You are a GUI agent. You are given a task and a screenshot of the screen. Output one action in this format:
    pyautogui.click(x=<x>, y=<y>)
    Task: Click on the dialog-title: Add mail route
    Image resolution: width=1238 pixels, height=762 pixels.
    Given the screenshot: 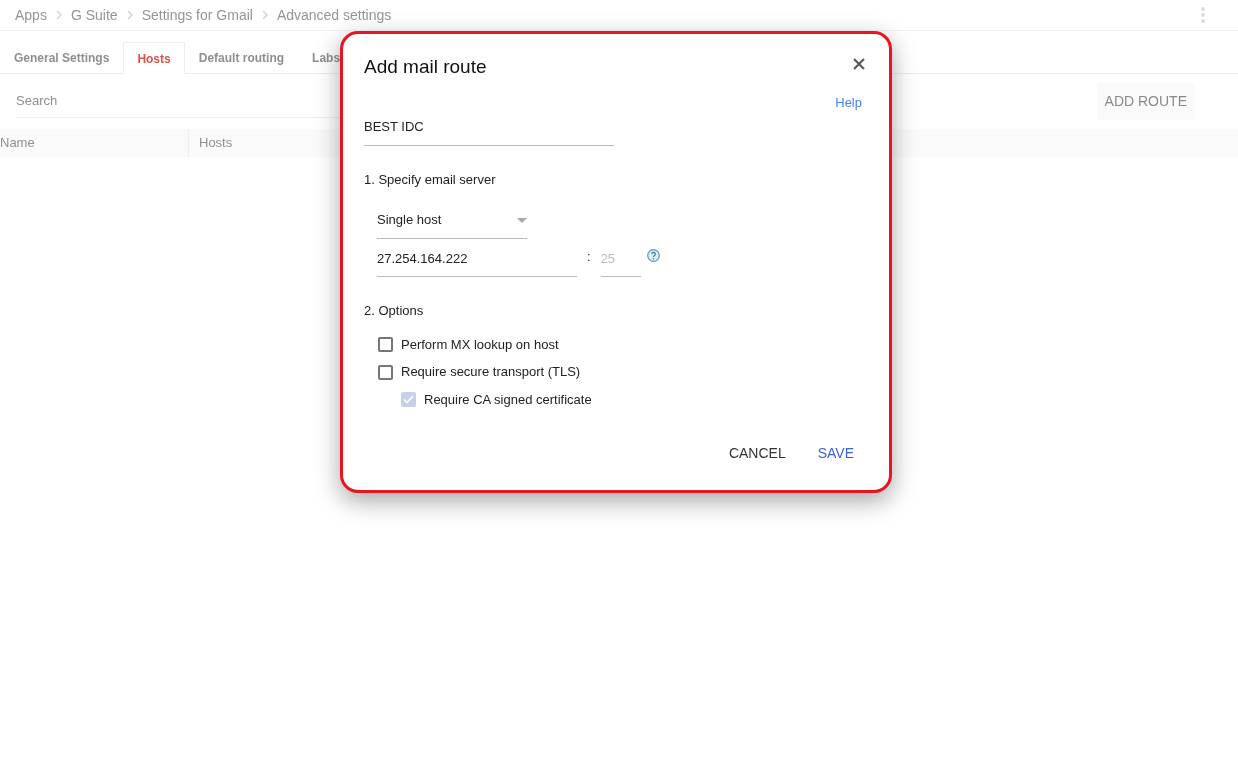 What is the action you would take?
    pyautogui.click(x=425, y=67)
    